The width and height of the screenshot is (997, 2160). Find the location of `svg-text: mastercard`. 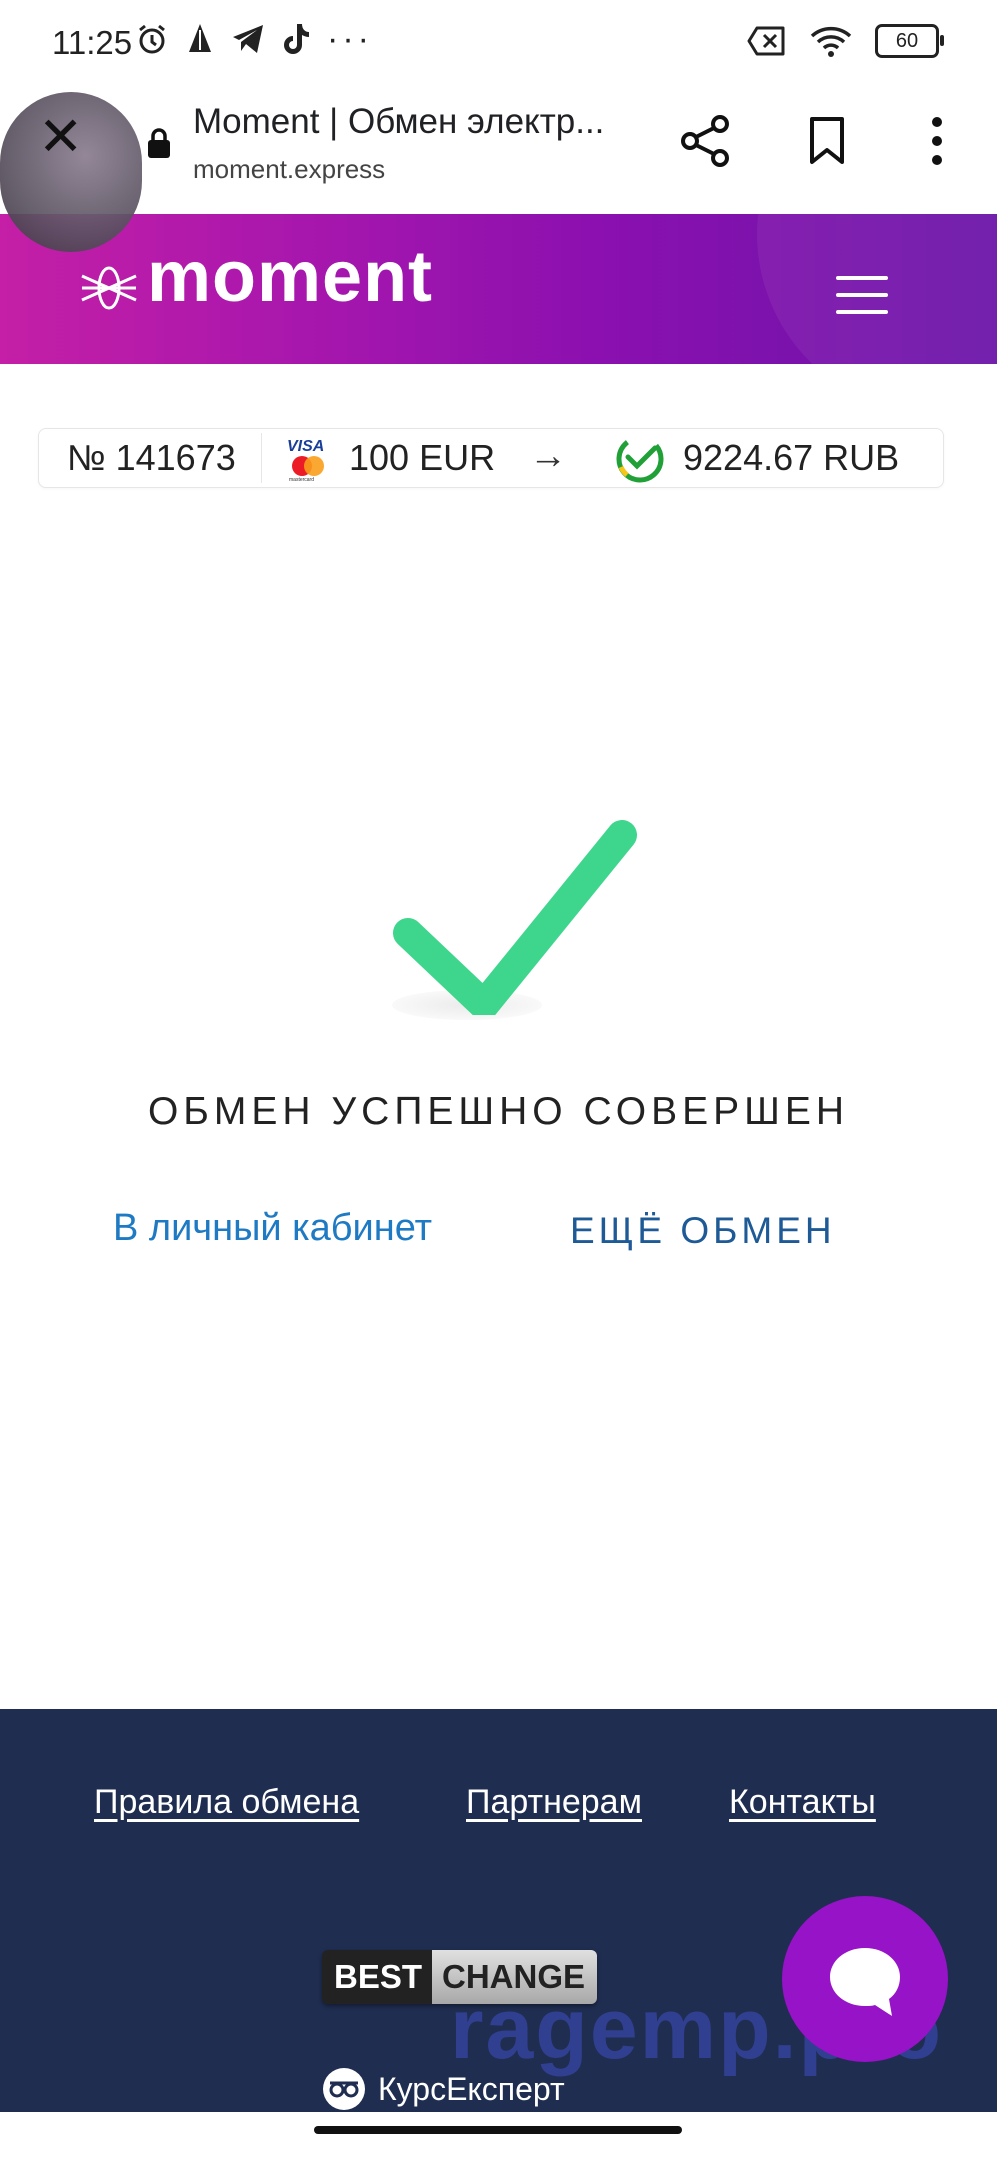

svg-text: mastercard is located at coordinates (301, 480).